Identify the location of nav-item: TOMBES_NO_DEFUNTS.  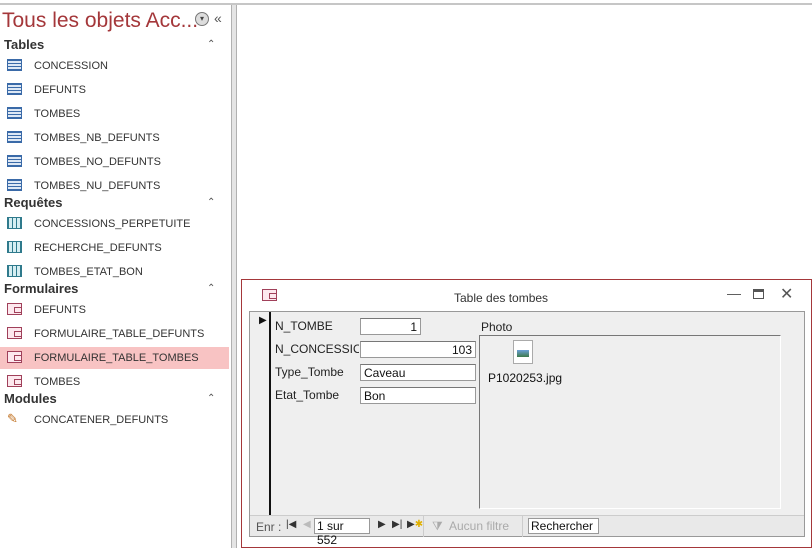
(114, 162).